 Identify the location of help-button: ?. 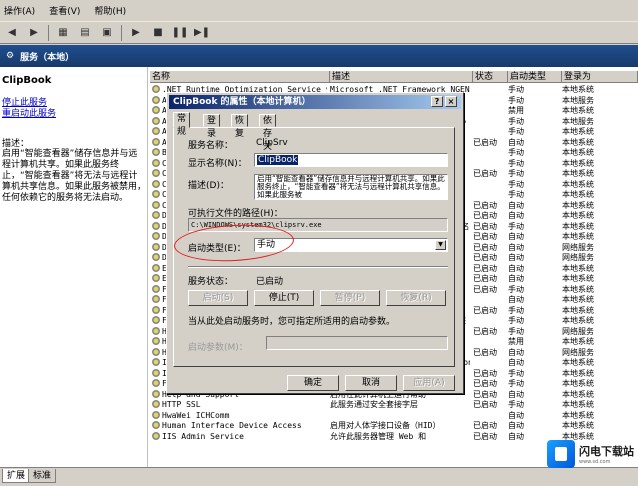
(437, 101).